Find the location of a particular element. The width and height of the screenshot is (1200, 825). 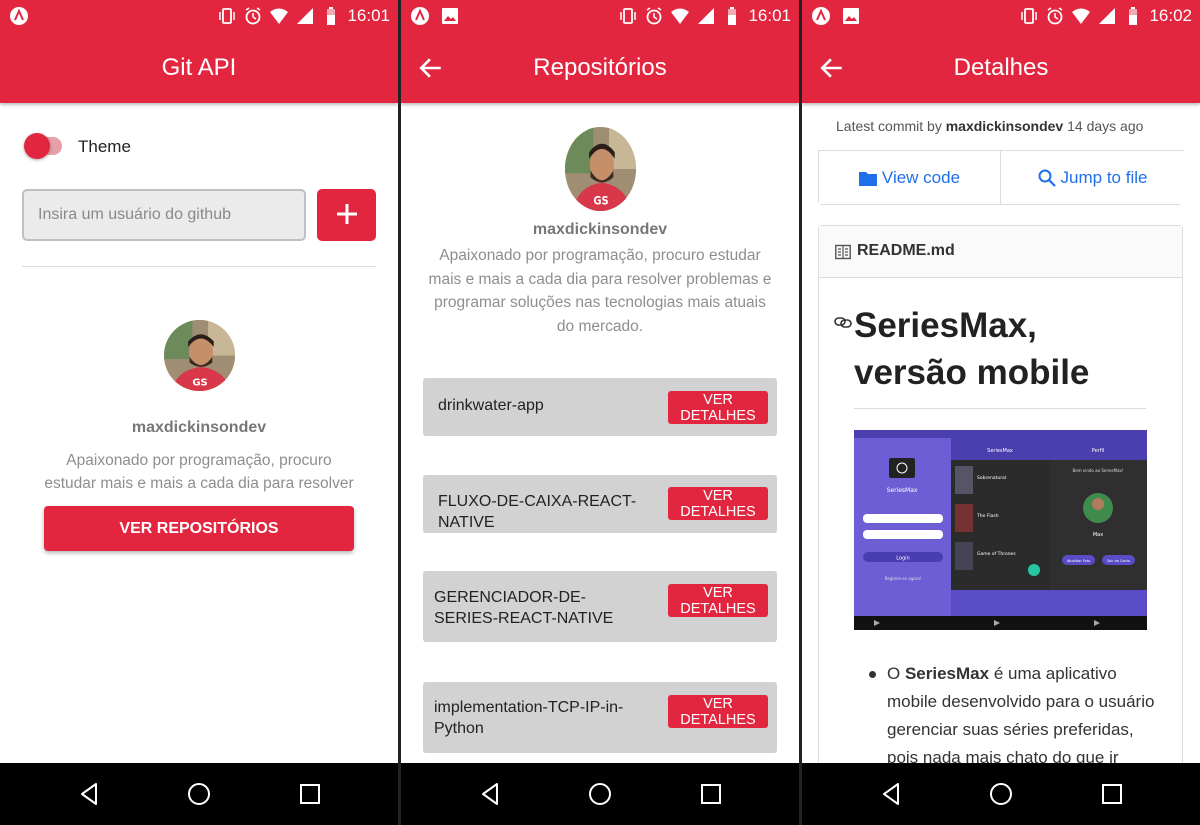

theme-label: Theme is located at coordinates (104, 146).